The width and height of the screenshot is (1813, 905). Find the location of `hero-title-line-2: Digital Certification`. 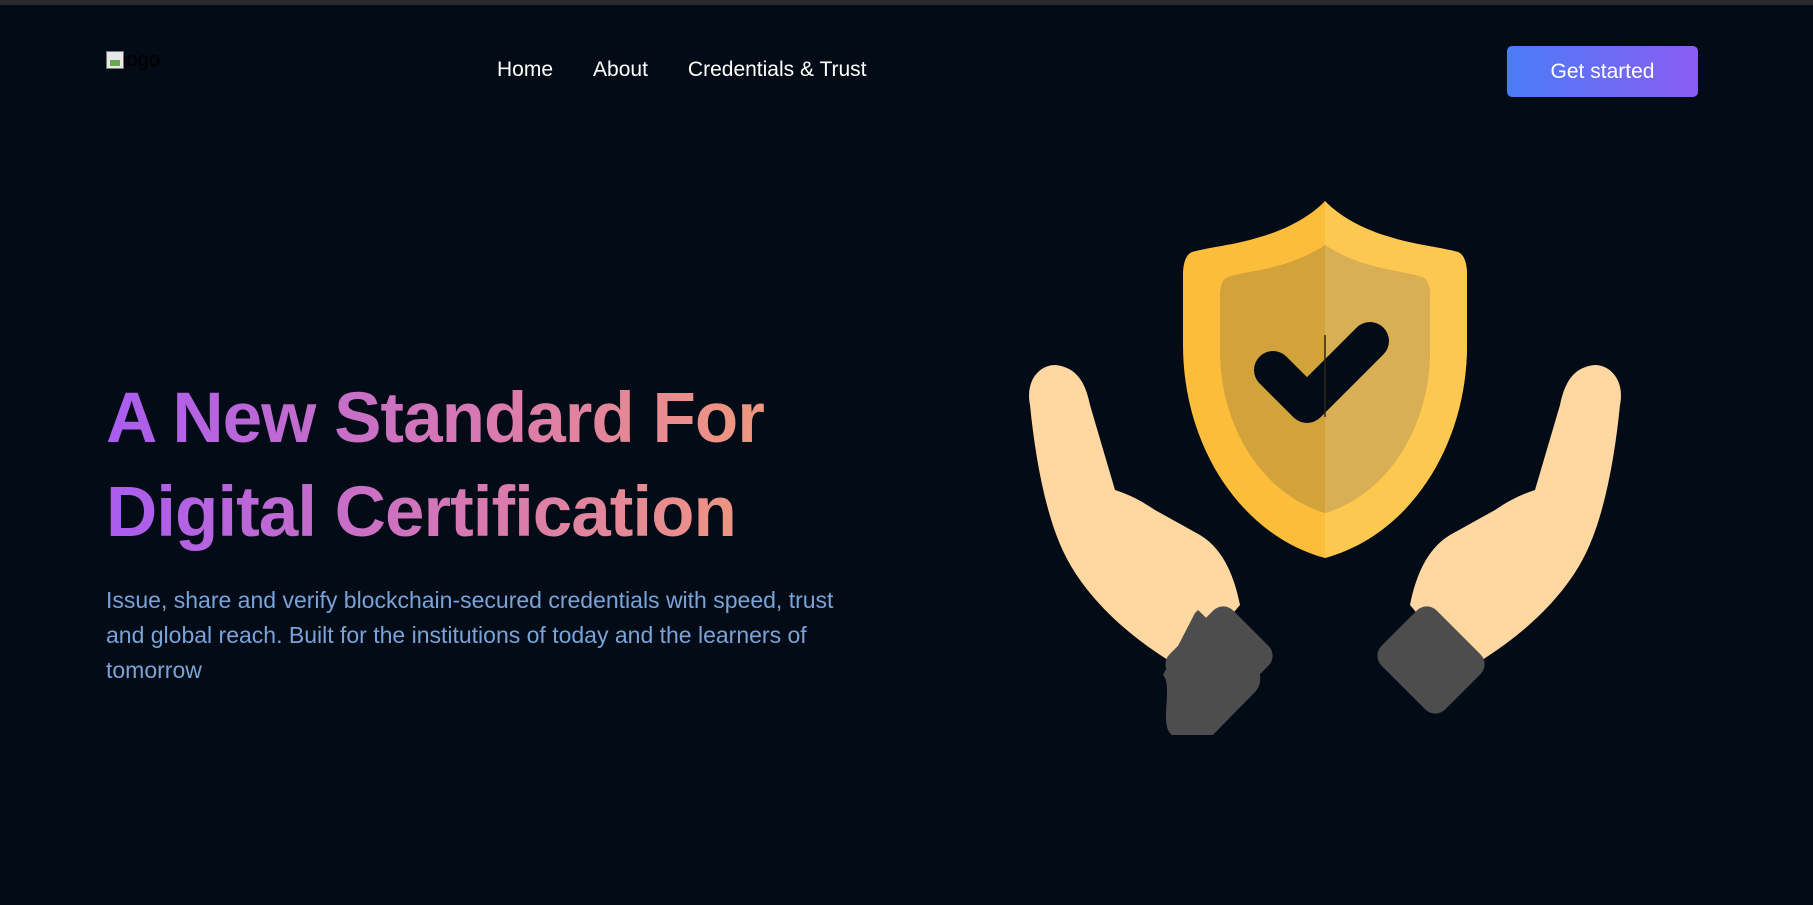

hero-title-line-2: Digital Certification is located at coordinates (421, 512).